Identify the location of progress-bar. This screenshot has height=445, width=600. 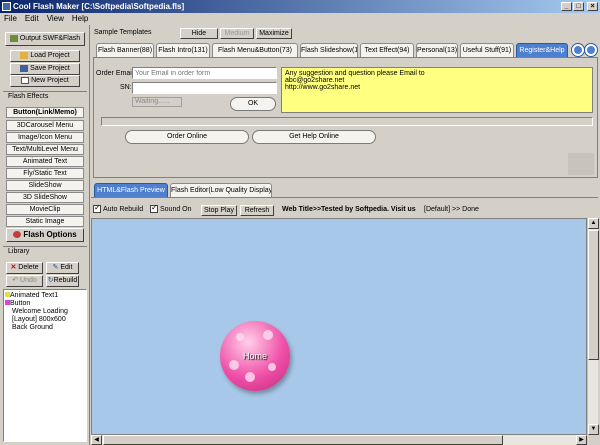
(347, 121).